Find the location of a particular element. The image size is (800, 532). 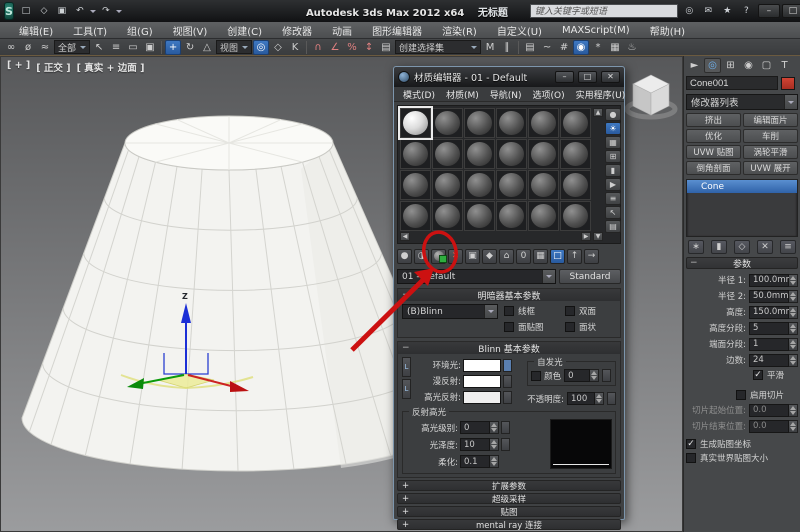

maximize-button: □ is located at coordinates (790, 11).